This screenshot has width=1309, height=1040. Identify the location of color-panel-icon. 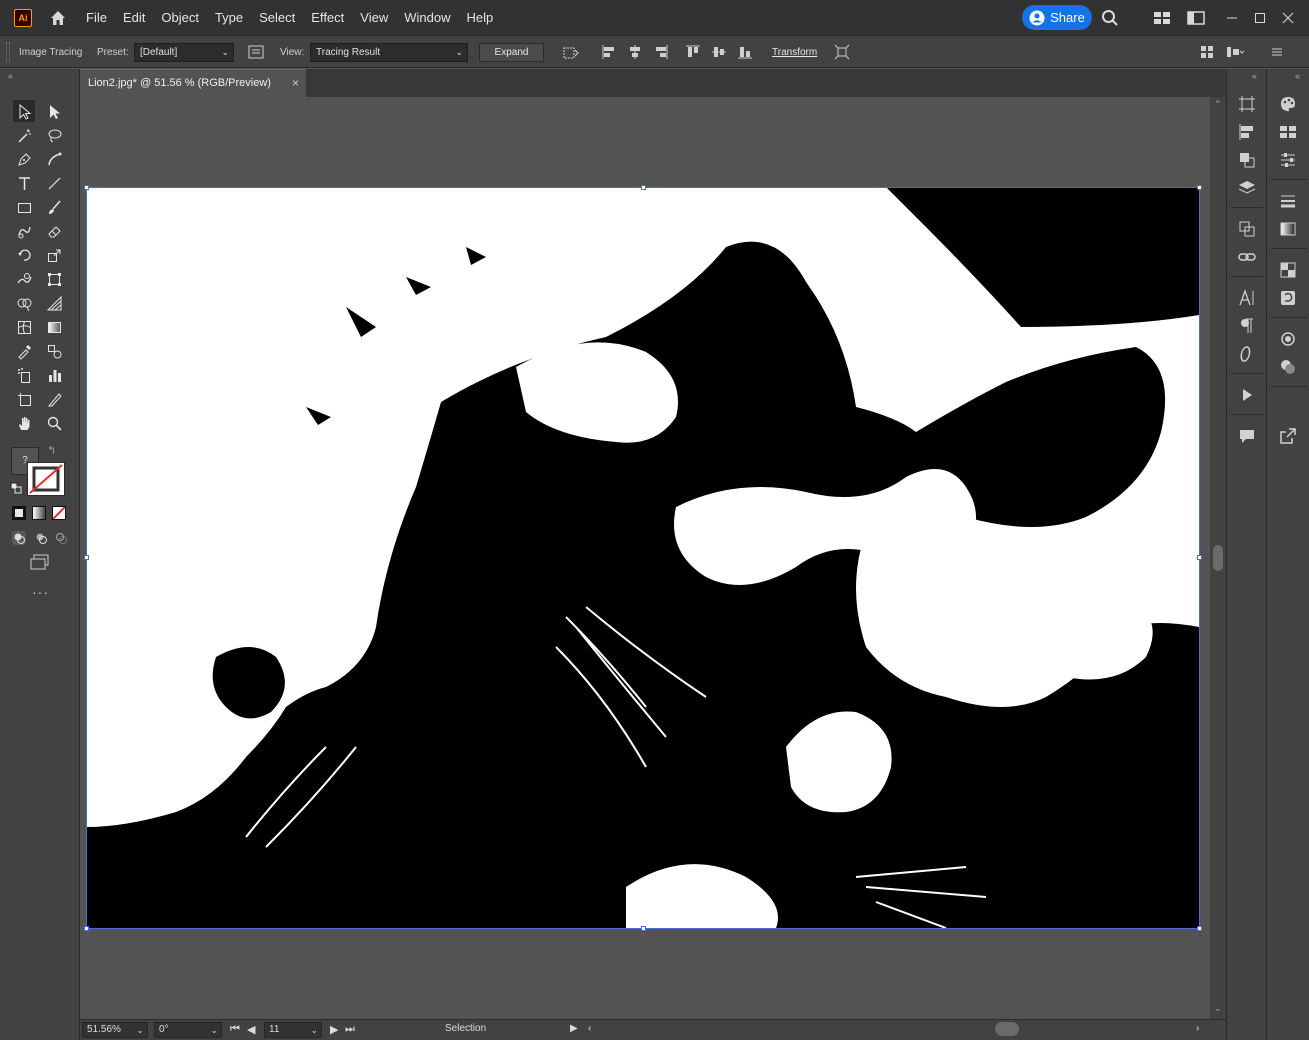
(1288, 104).